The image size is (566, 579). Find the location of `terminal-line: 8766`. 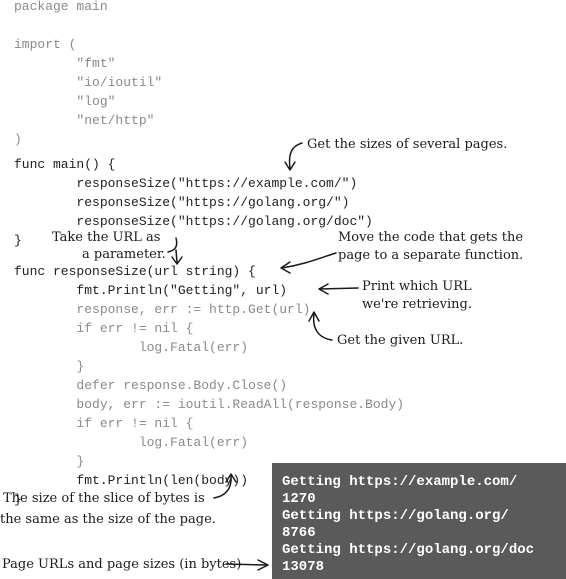

terminal-line: 8766 is located at coordinates (299, 533).